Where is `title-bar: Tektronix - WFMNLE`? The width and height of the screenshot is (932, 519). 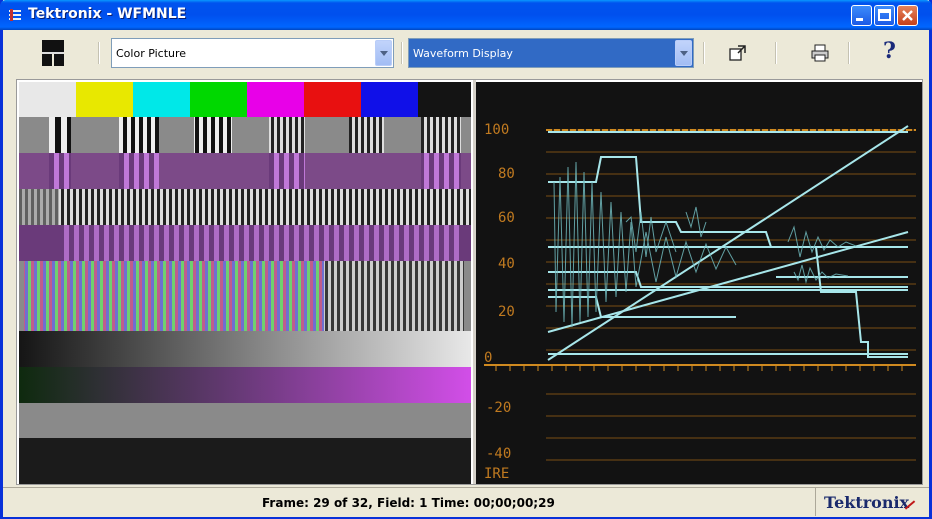 title-bar: Tektronix - WFMNLE is located at coordinates (466, 15).